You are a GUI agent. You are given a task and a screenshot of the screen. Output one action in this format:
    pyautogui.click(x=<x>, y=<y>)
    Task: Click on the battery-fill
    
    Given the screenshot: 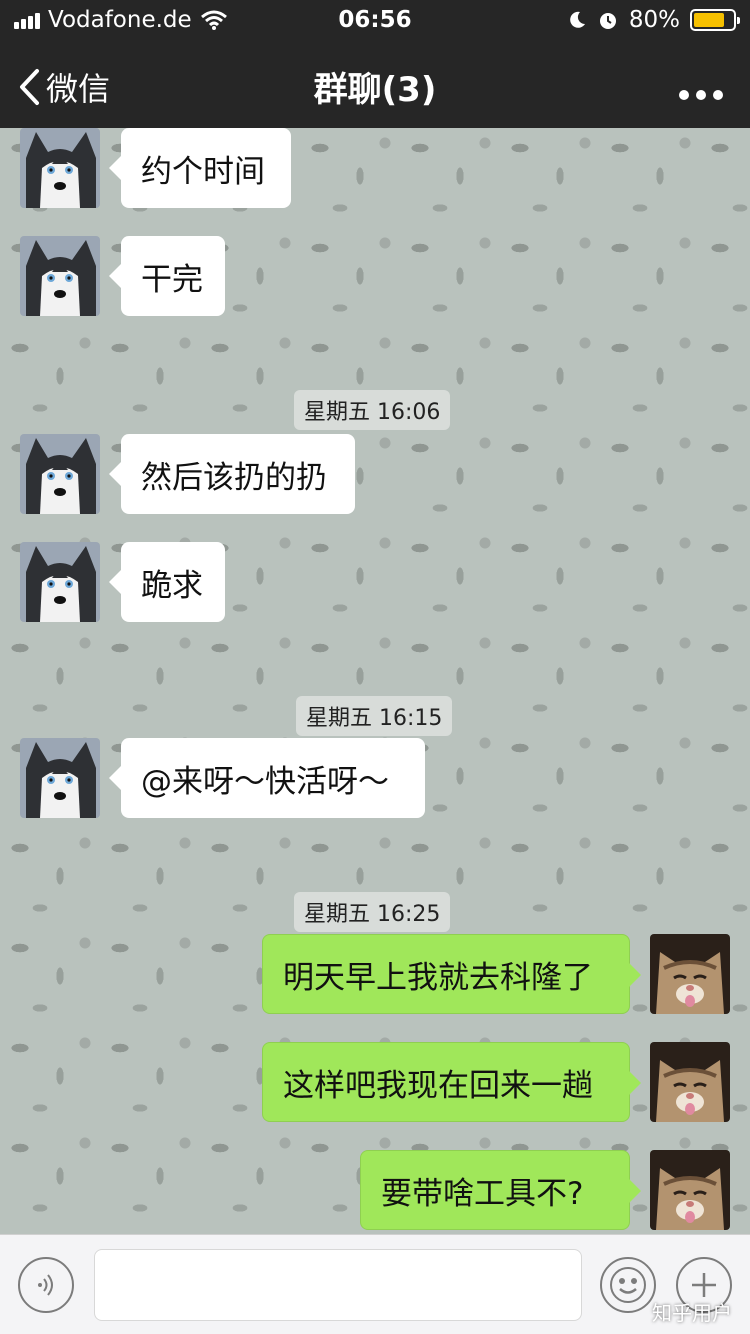 What is the action you would take?
    pyautogui.click(x=709, y=20)
    